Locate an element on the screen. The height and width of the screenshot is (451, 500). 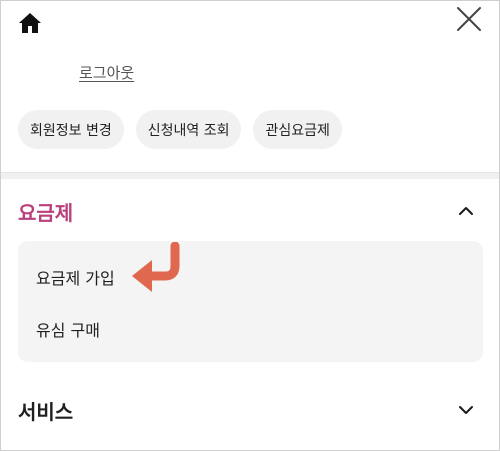
home-icon is located at coordinates (30, 23).